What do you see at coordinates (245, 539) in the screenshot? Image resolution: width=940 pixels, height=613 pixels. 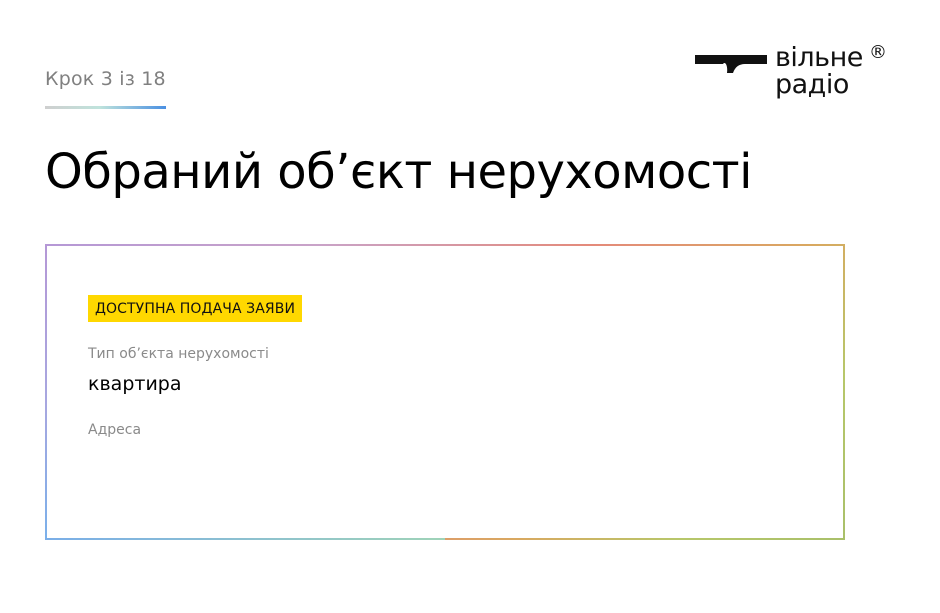 I see `card-border-bottom` at bounding box center [245, 539].